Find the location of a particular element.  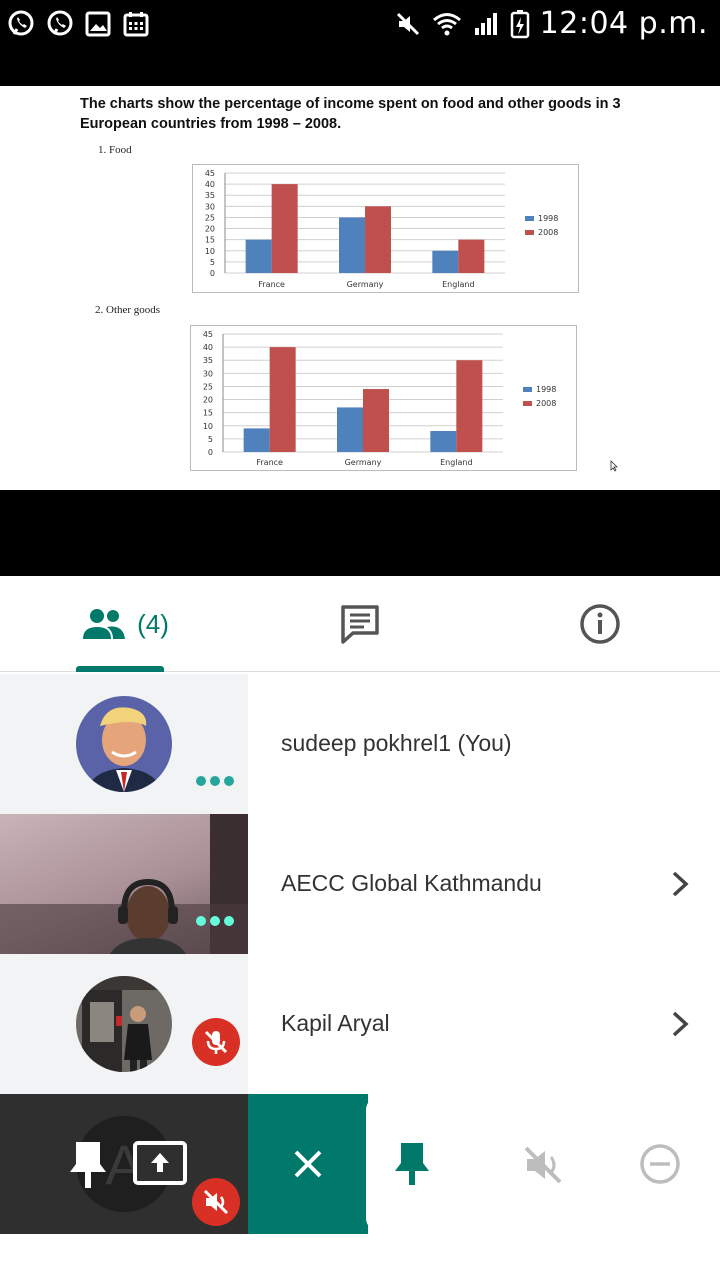

chat-icon is located at coordinates (360, 624).